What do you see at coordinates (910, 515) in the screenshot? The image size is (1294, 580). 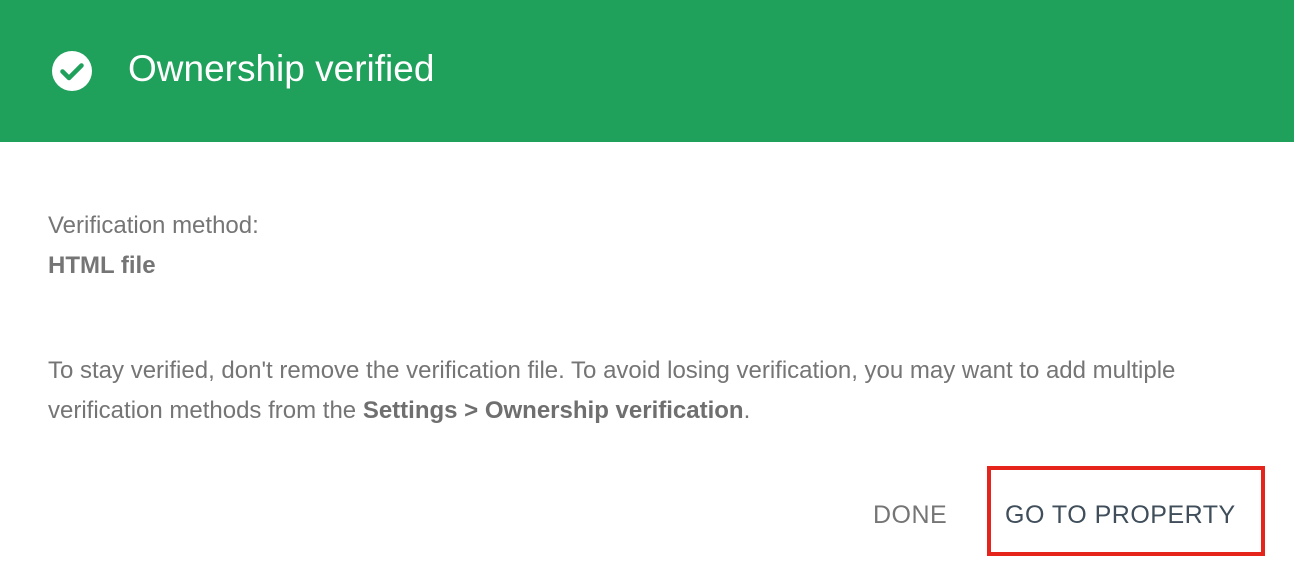 I see `done-button: DONE` at bounding box center [910, 515].